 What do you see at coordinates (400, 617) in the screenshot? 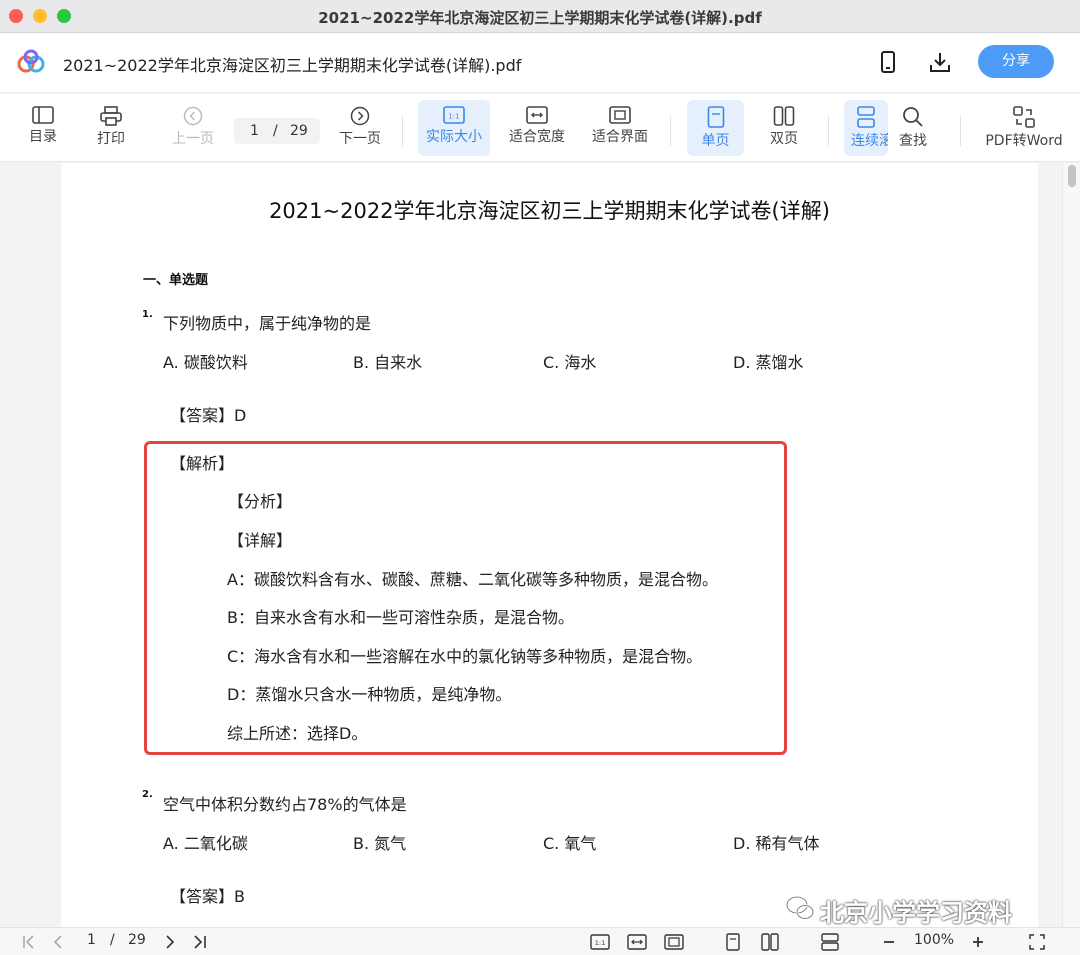
I see `analysis-line: B：自来水含有水和一些可溶性杂质，是混合物。` at bounding box center [400, 617].